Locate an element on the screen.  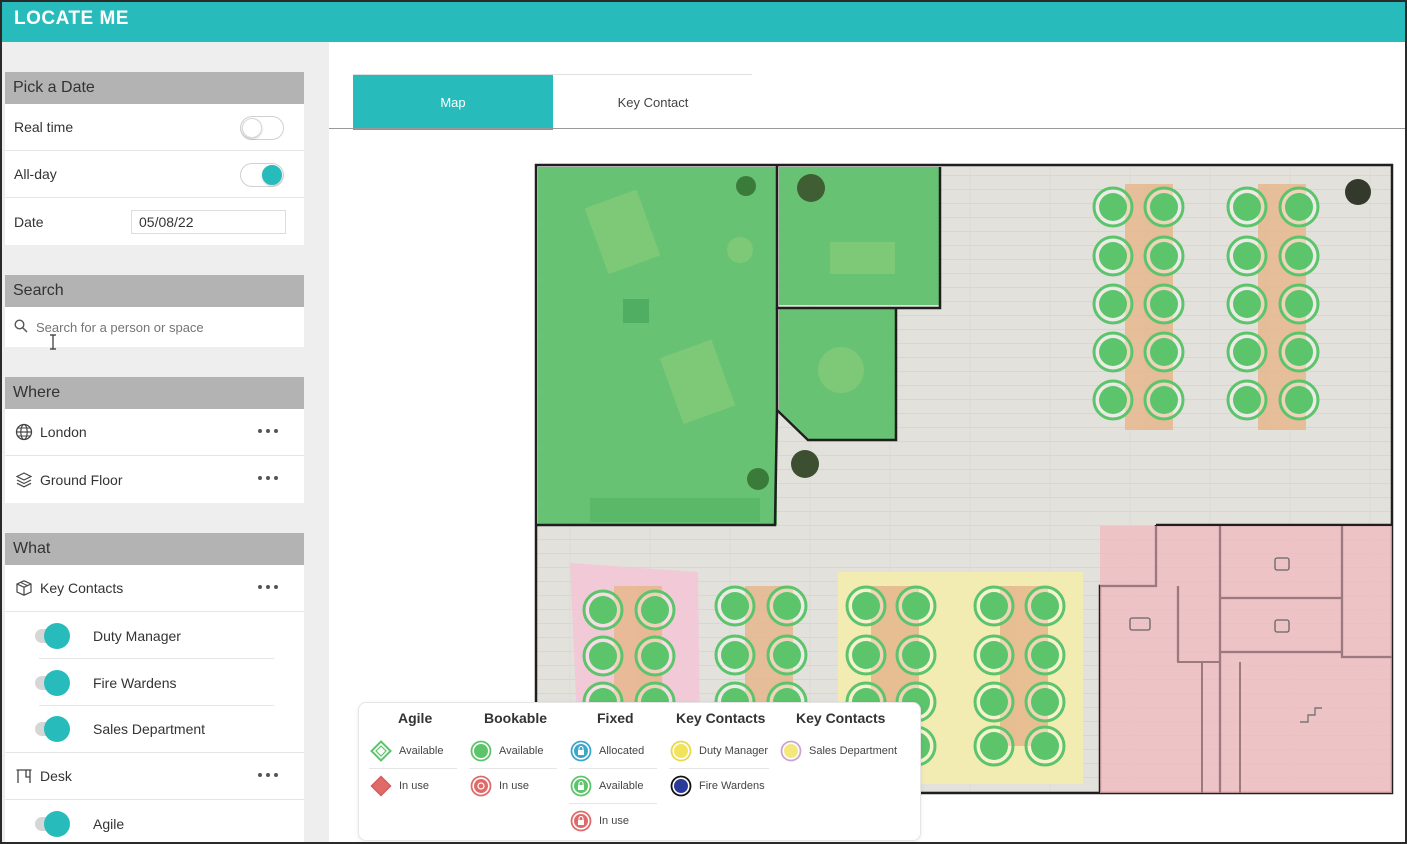
desk-row: Desk is located at coordinates (154, 776).